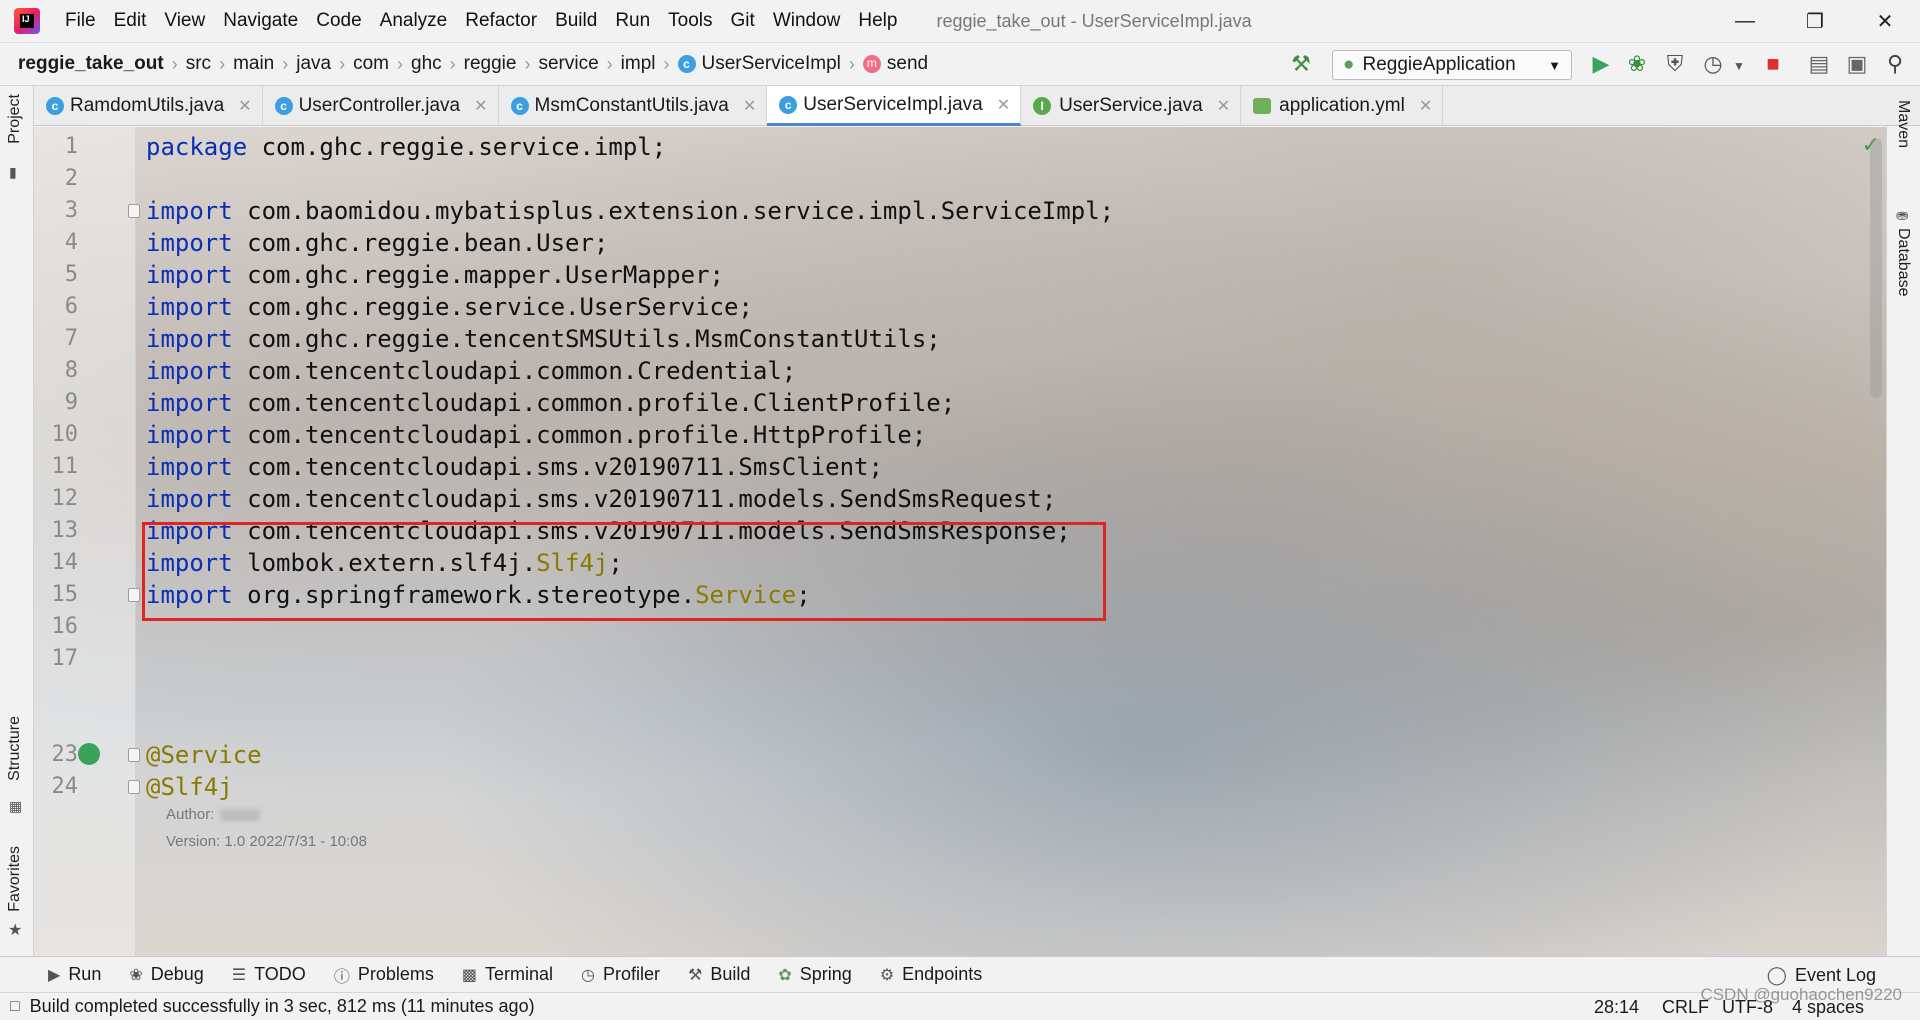  Describe the element at coordinates (198, 64) in the screenshot. I see `breadcrumb-src: src` at that location.